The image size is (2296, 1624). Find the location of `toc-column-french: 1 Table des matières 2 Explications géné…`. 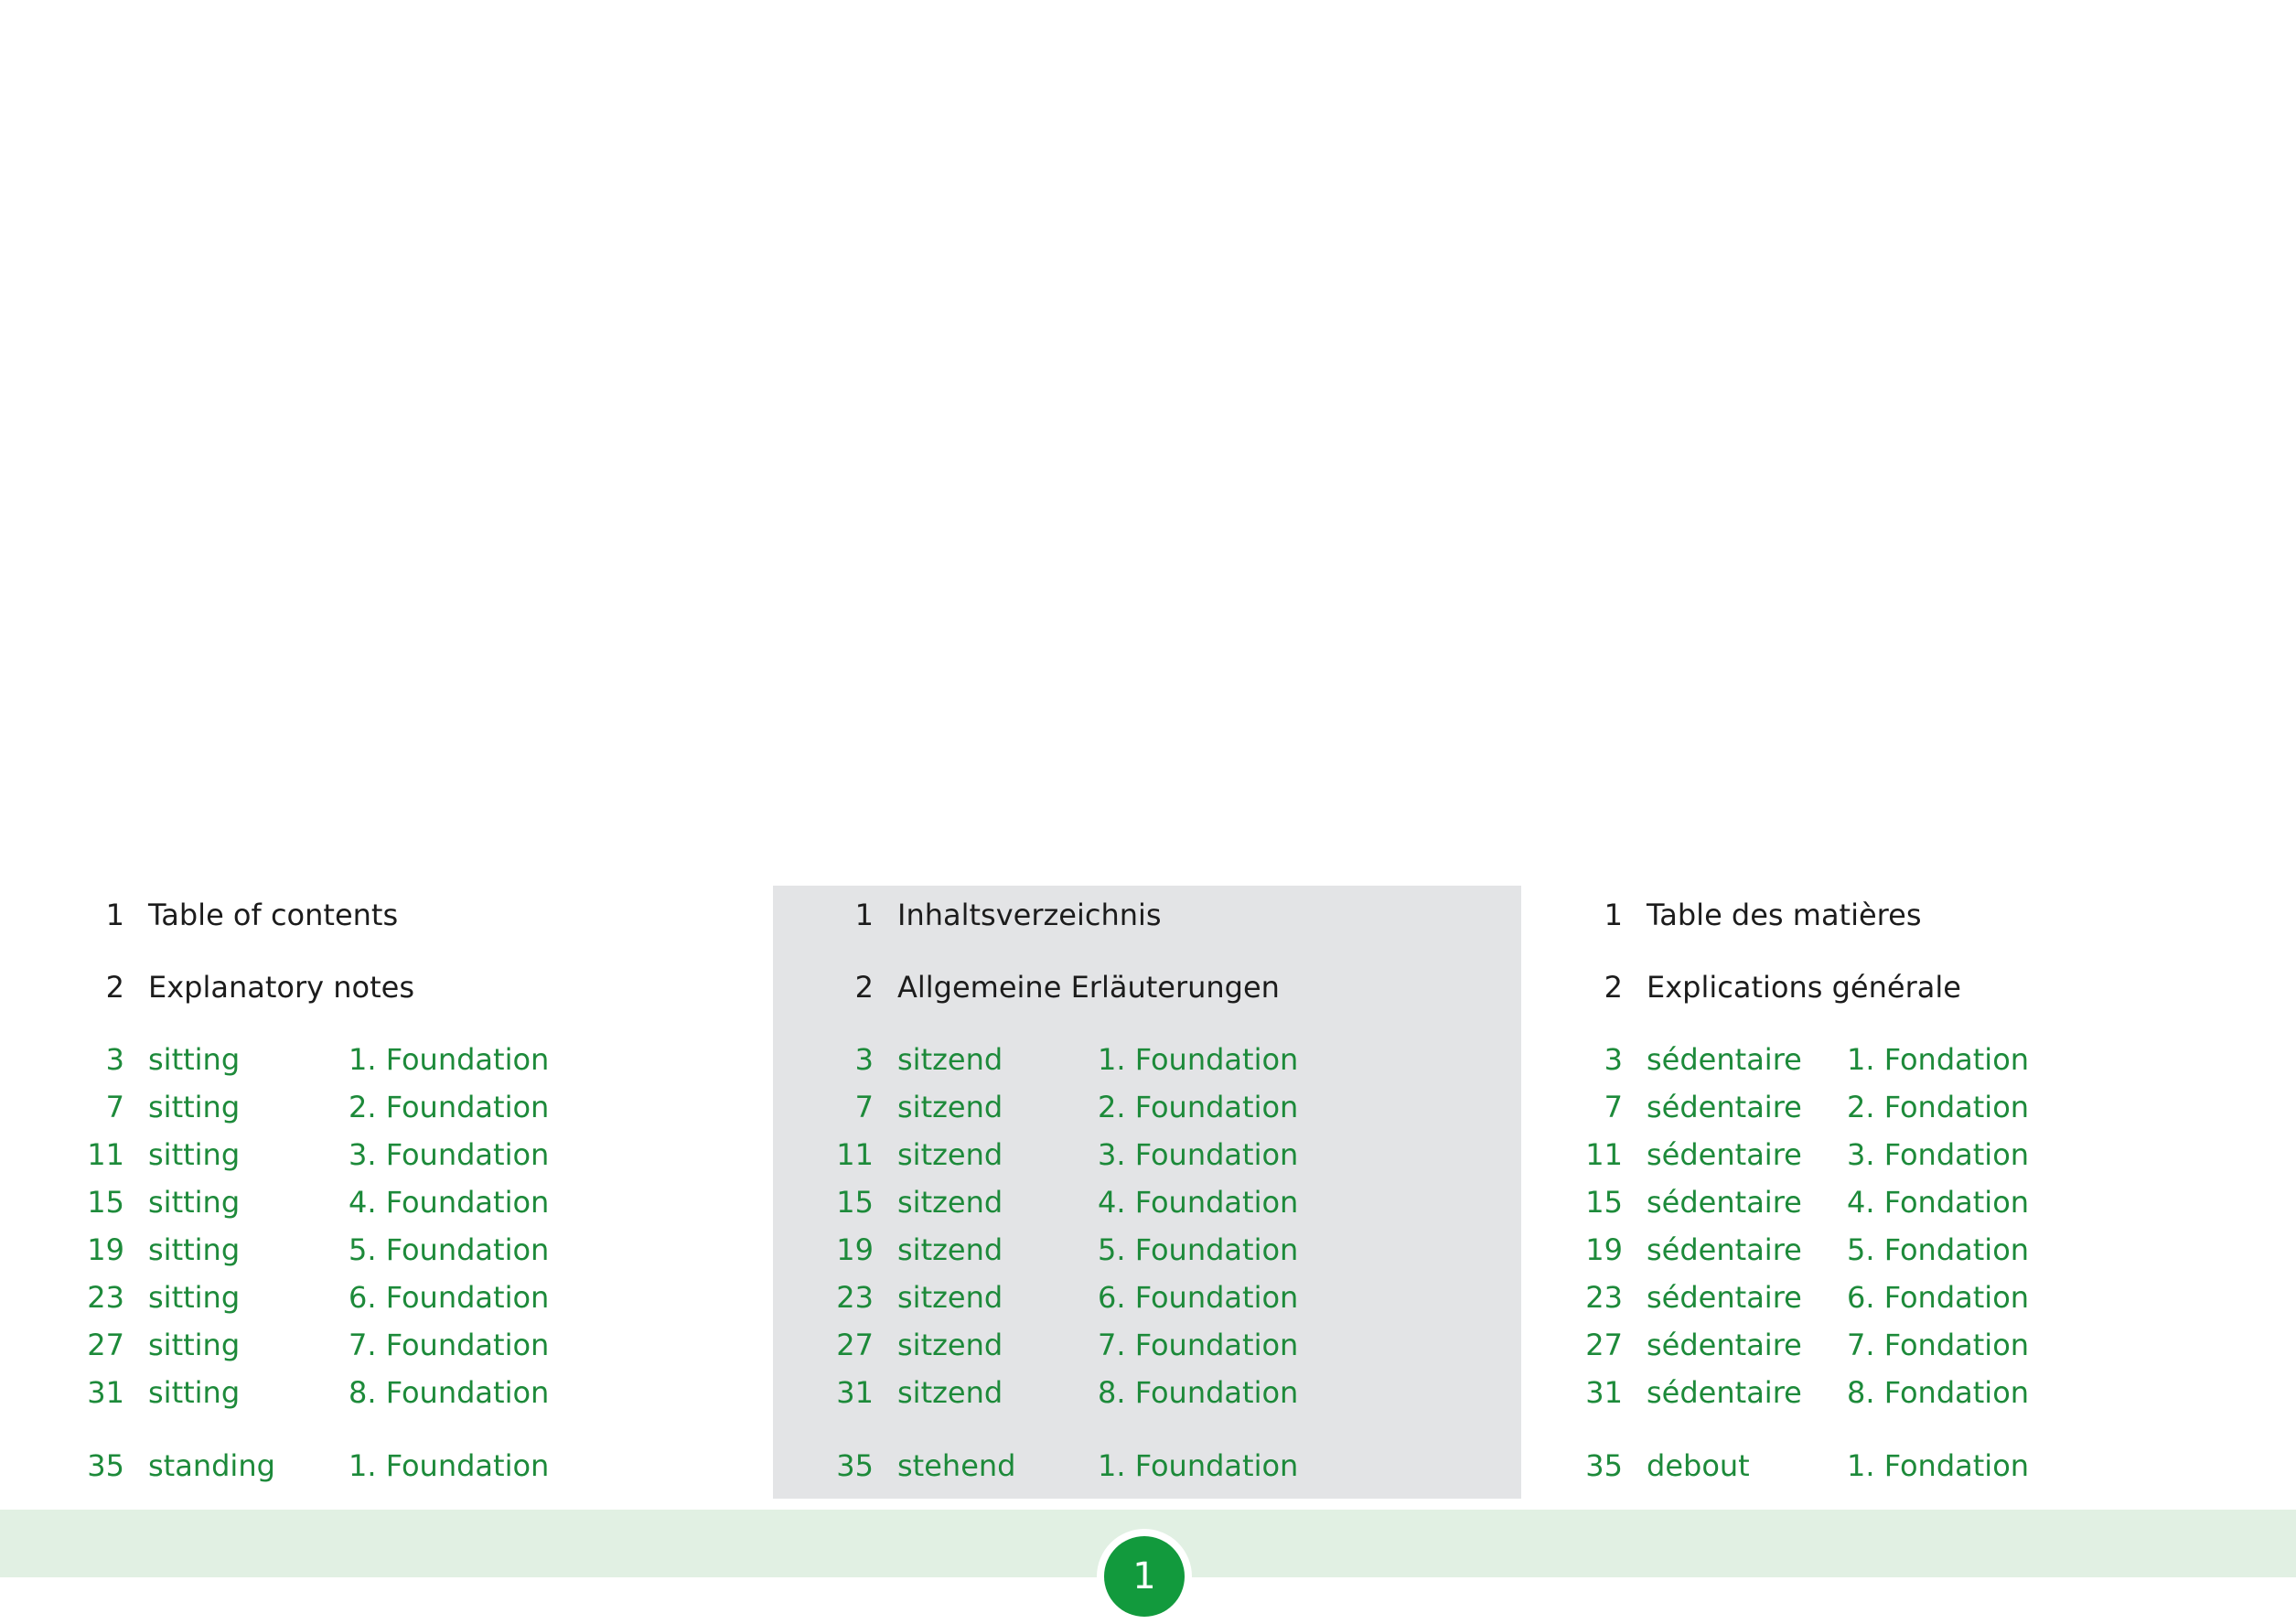

toc-column-french: 1 Table des matières 2 Explications géné… is located at coordinates (1896, 1192).